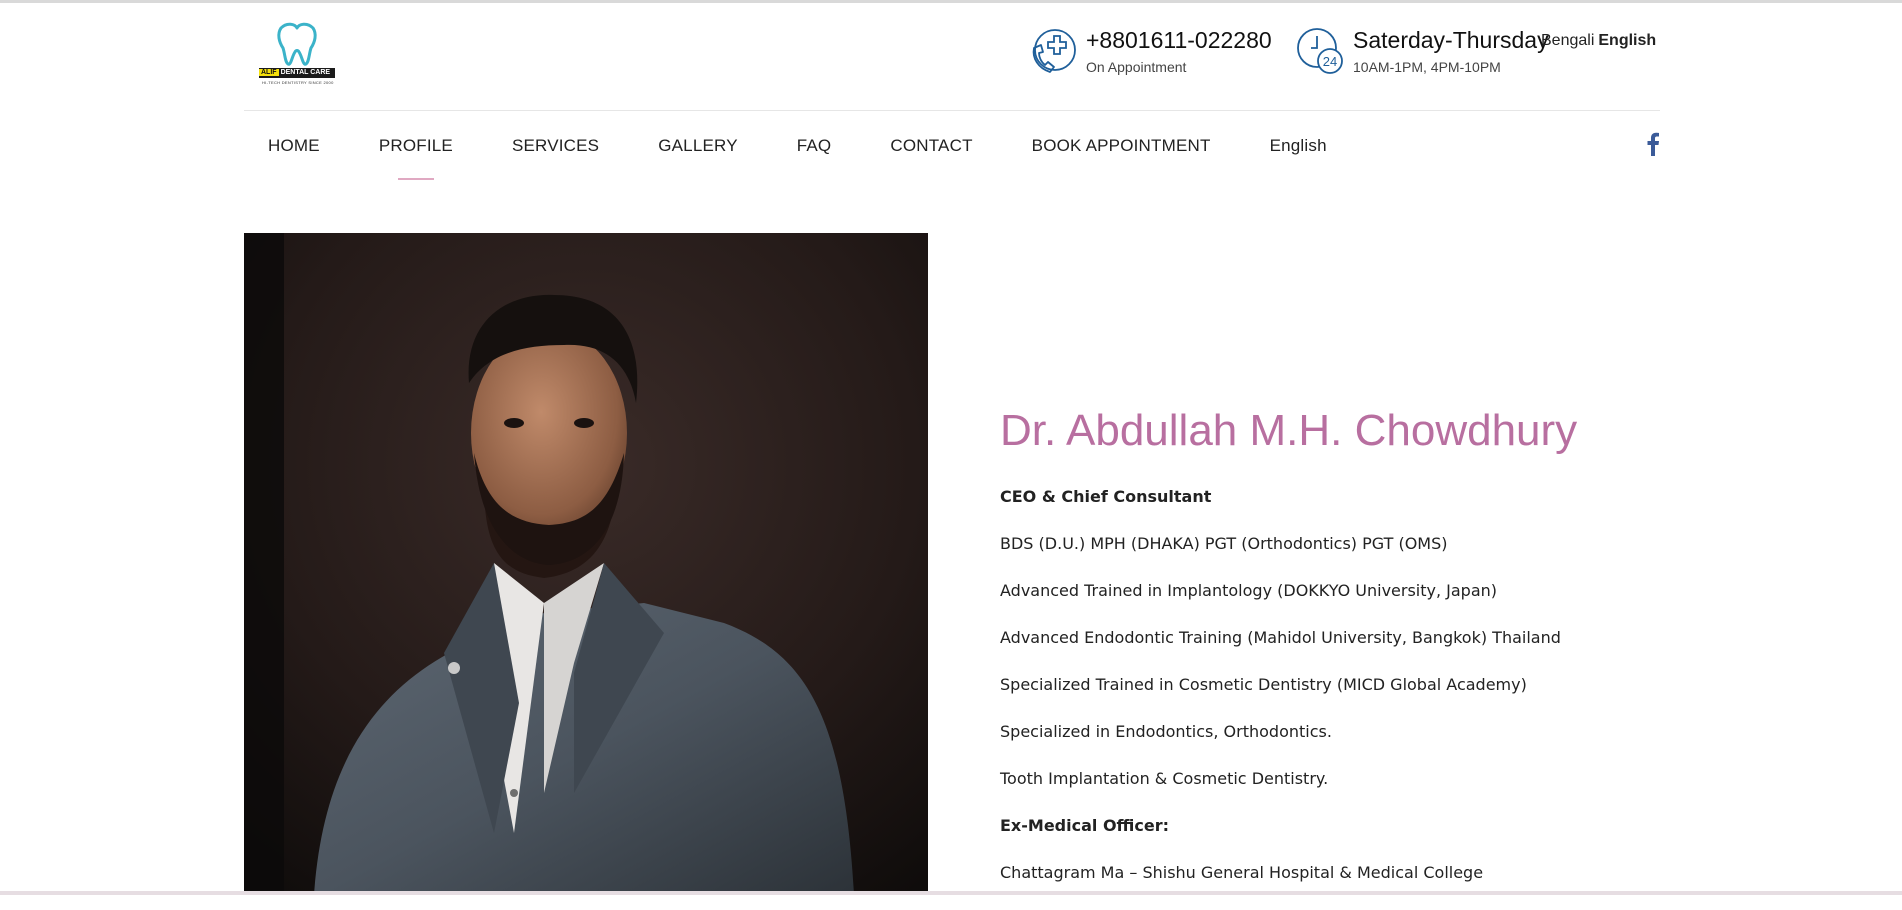 This screenshot has width=1902, height=910. Describe the element at coordinates (1330, 61) in the screenshot. I see `svg-text: 24` at that location.